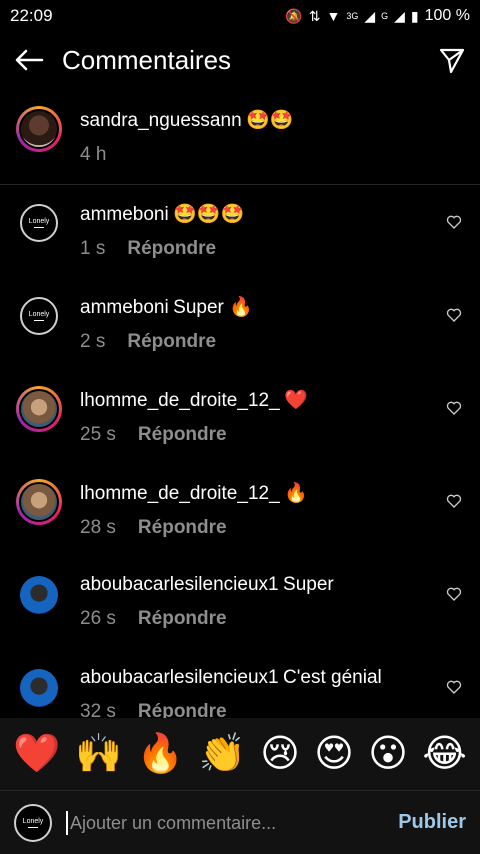 The width and height of the screenshot is (480, 854). Describe the element at coordinates (240, 424) in the screenshot. I see `comment-item: lhomme_de_droite_12_ ❤️ 25 s Répondre` at that location.